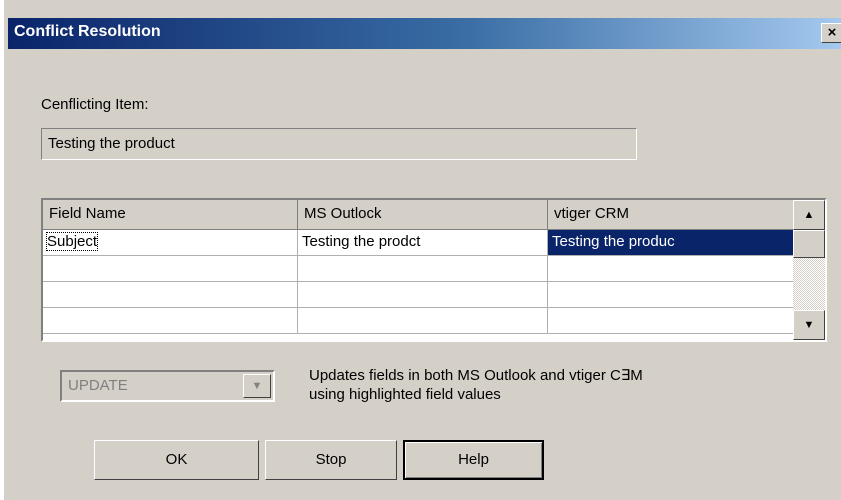 Image resolution: width=841 pixels, height=500 pixels. Describe the element at coordinates (423, 215) in the screenshot. I see `column-header-ms-outlook: MS Outlock` at that location.